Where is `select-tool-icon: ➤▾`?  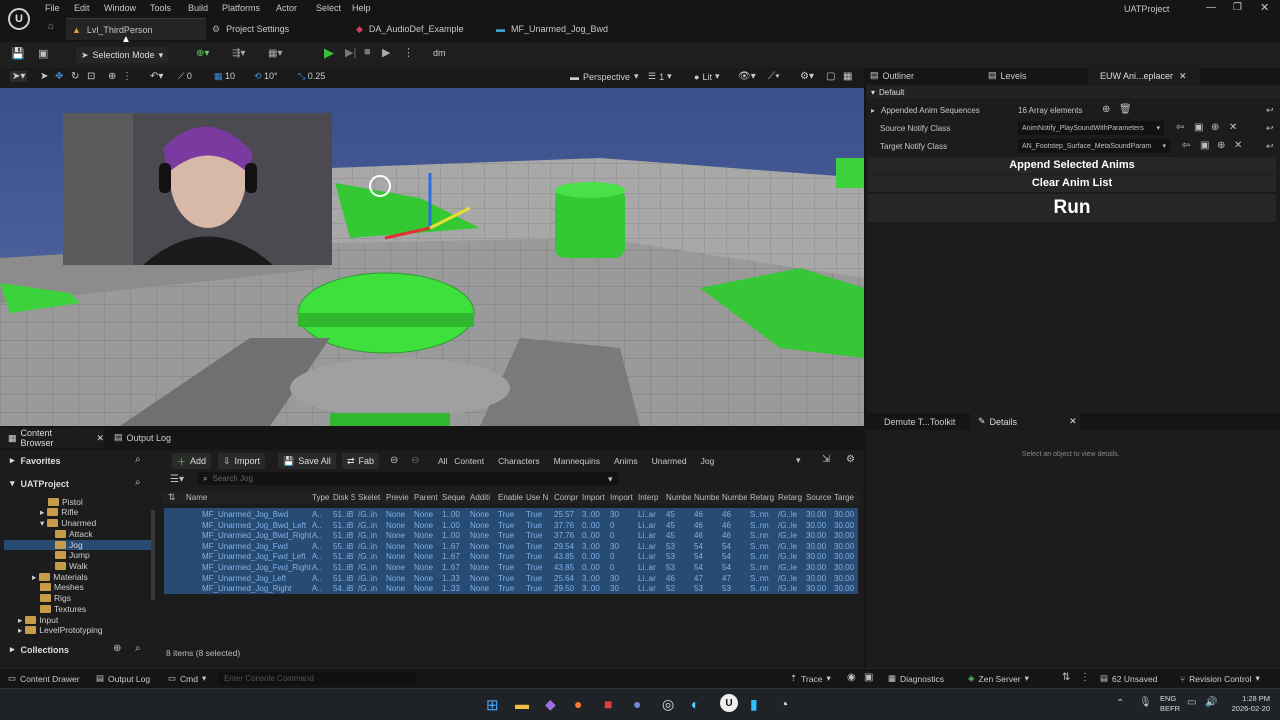 select-tool-icon: ➤▾ is located at coordinates (19, 76).